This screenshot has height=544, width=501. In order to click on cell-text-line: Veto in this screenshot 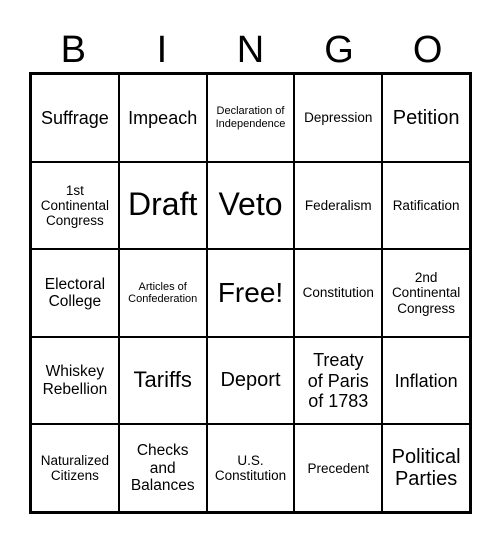, I will do `click(250, 204)`.